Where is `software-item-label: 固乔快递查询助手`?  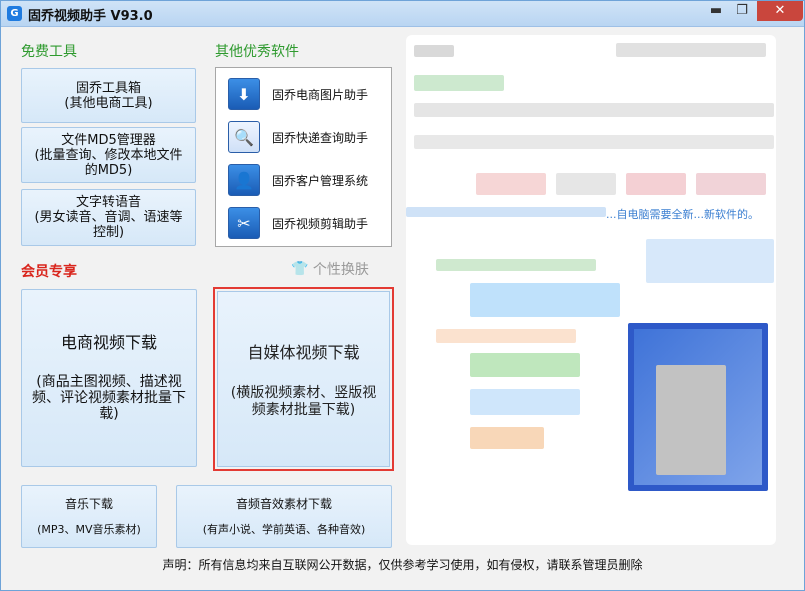 software-item-label: 固乔快递查询助手 is located at coordinates (320, 137).